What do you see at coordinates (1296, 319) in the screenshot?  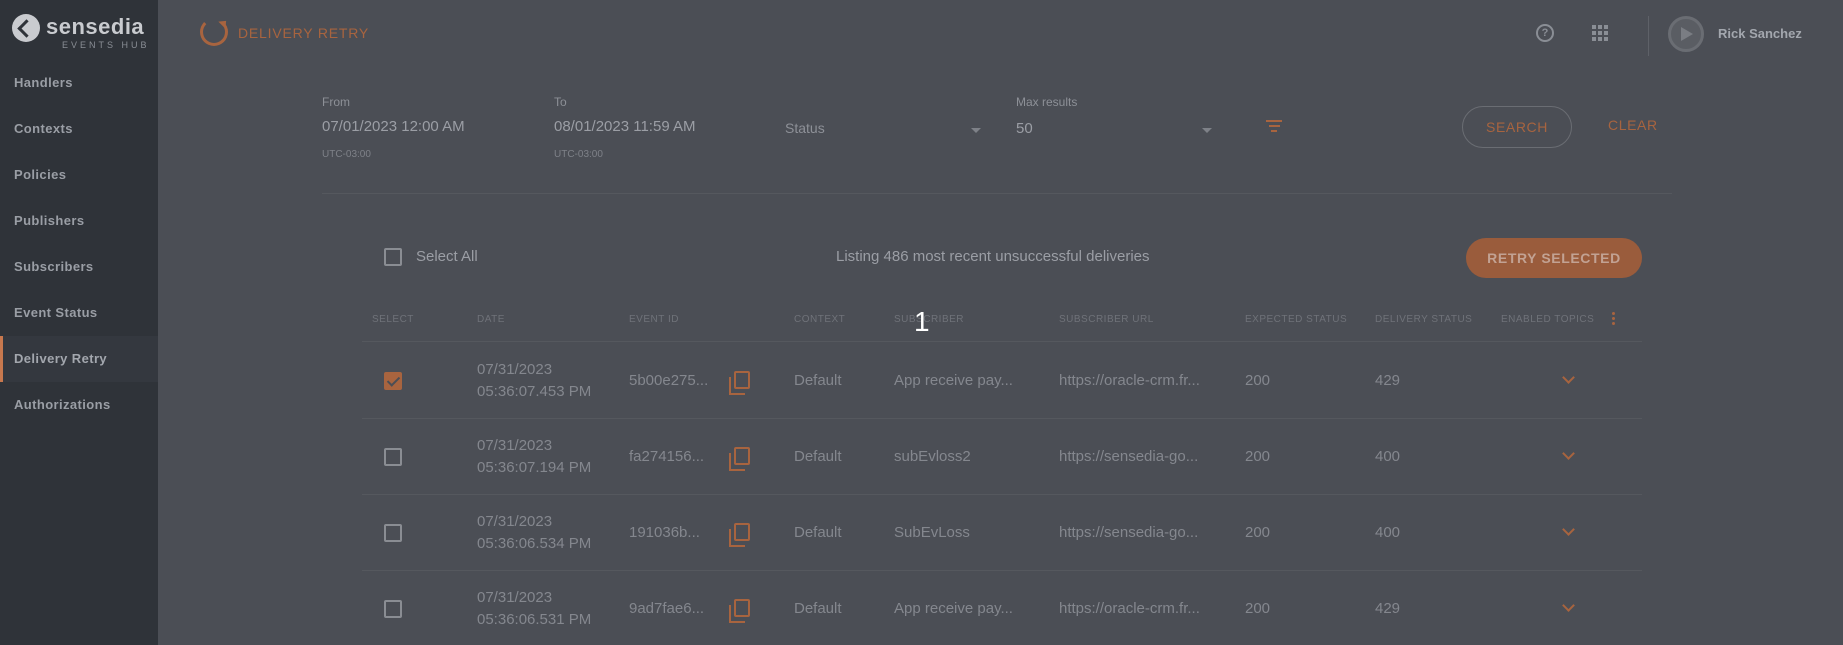 I see `column-header-expected-status: EXPECTED STATUS` at bounding box center [1296, 319].